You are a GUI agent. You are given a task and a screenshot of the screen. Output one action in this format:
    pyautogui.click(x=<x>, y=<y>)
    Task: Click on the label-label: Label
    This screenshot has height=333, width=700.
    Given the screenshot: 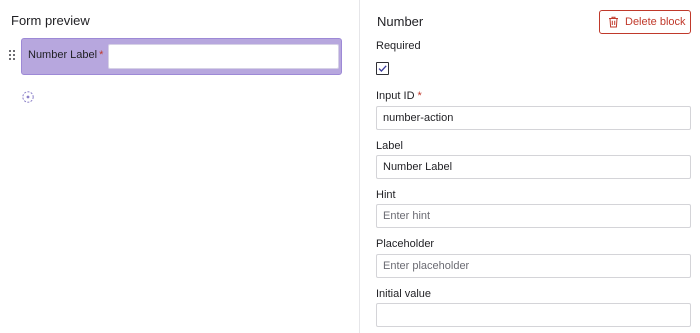 What is the action you would take?
    pyautogui.click(x=389, y=146)
    